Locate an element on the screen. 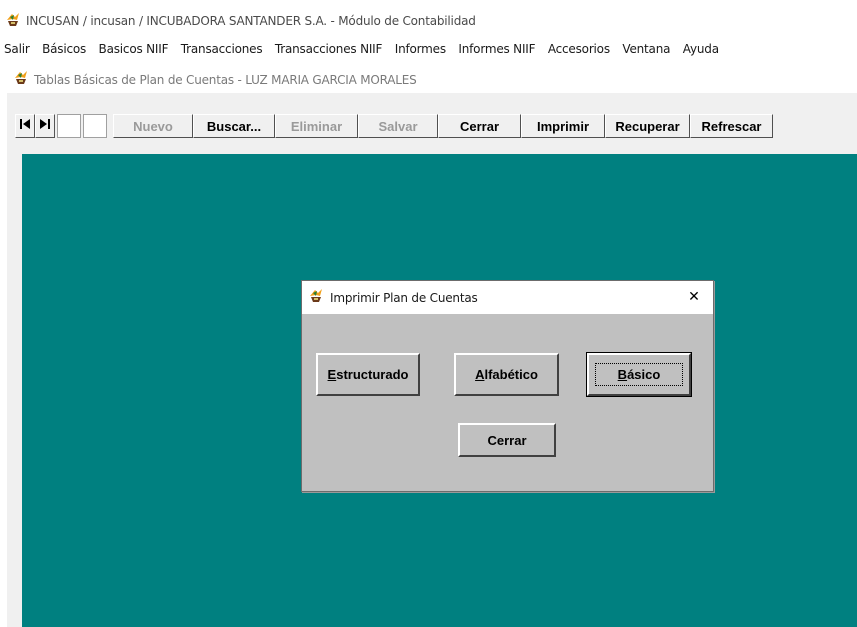  menu-transacciones-niif: Transacciones NIIF is located at coordinates (329, 49).